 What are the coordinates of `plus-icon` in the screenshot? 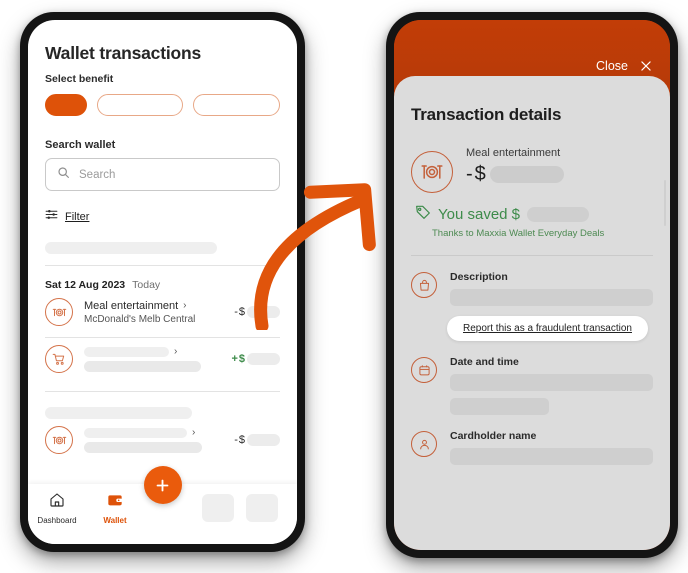 It's located at (162, 485).